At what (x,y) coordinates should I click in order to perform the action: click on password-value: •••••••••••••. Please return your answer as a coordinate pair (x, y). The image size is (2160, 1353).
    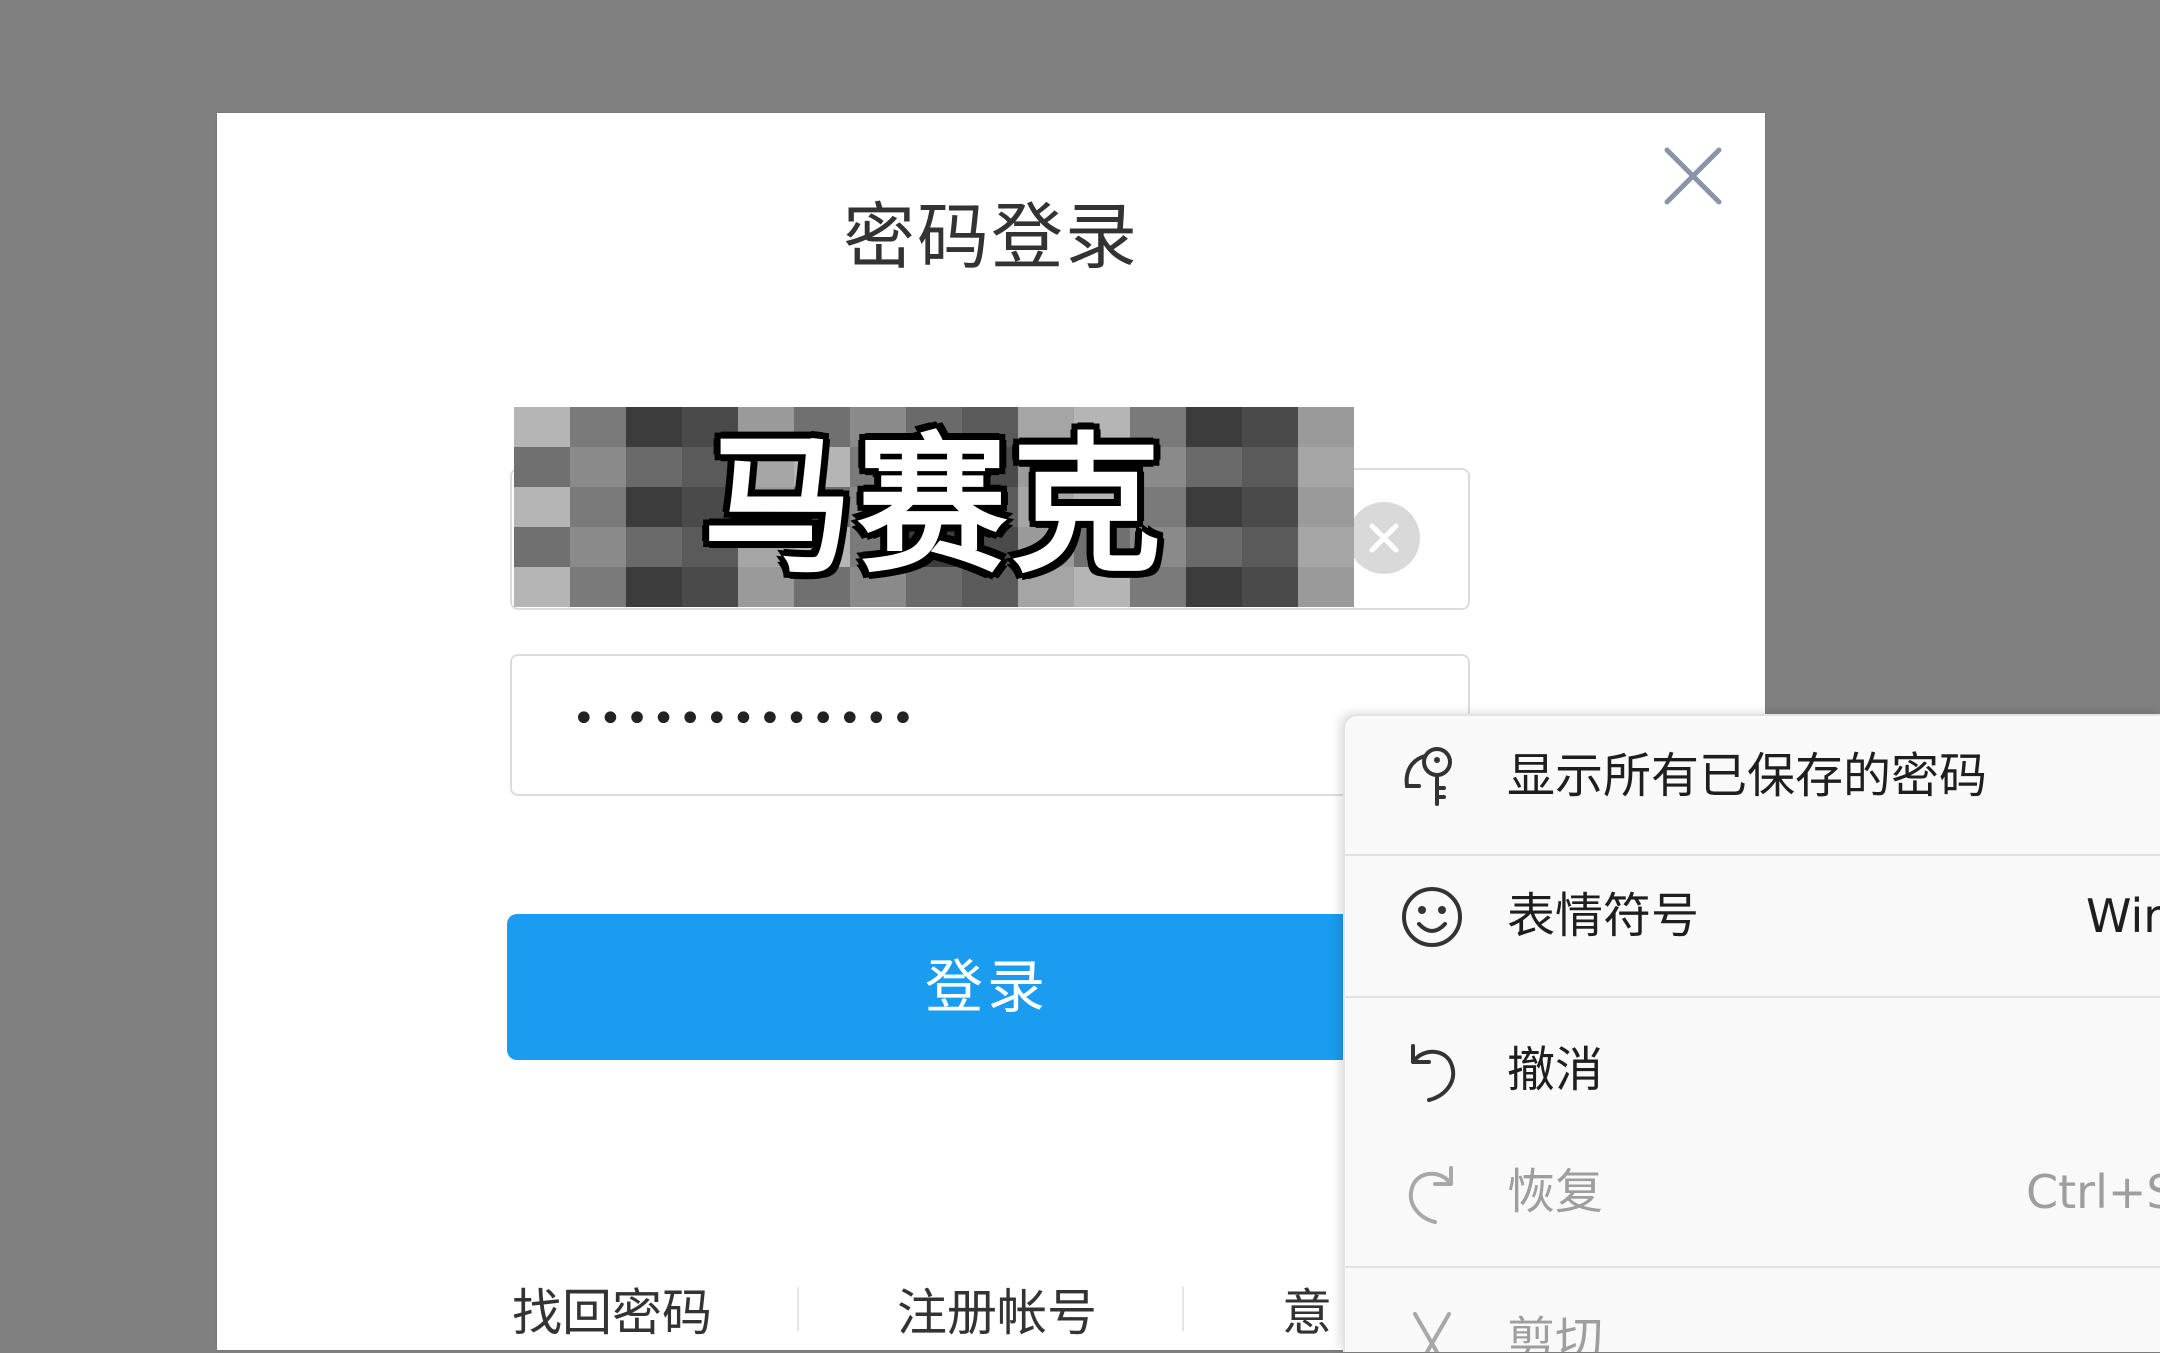
    Looking at the image, I should click on (745, 719).